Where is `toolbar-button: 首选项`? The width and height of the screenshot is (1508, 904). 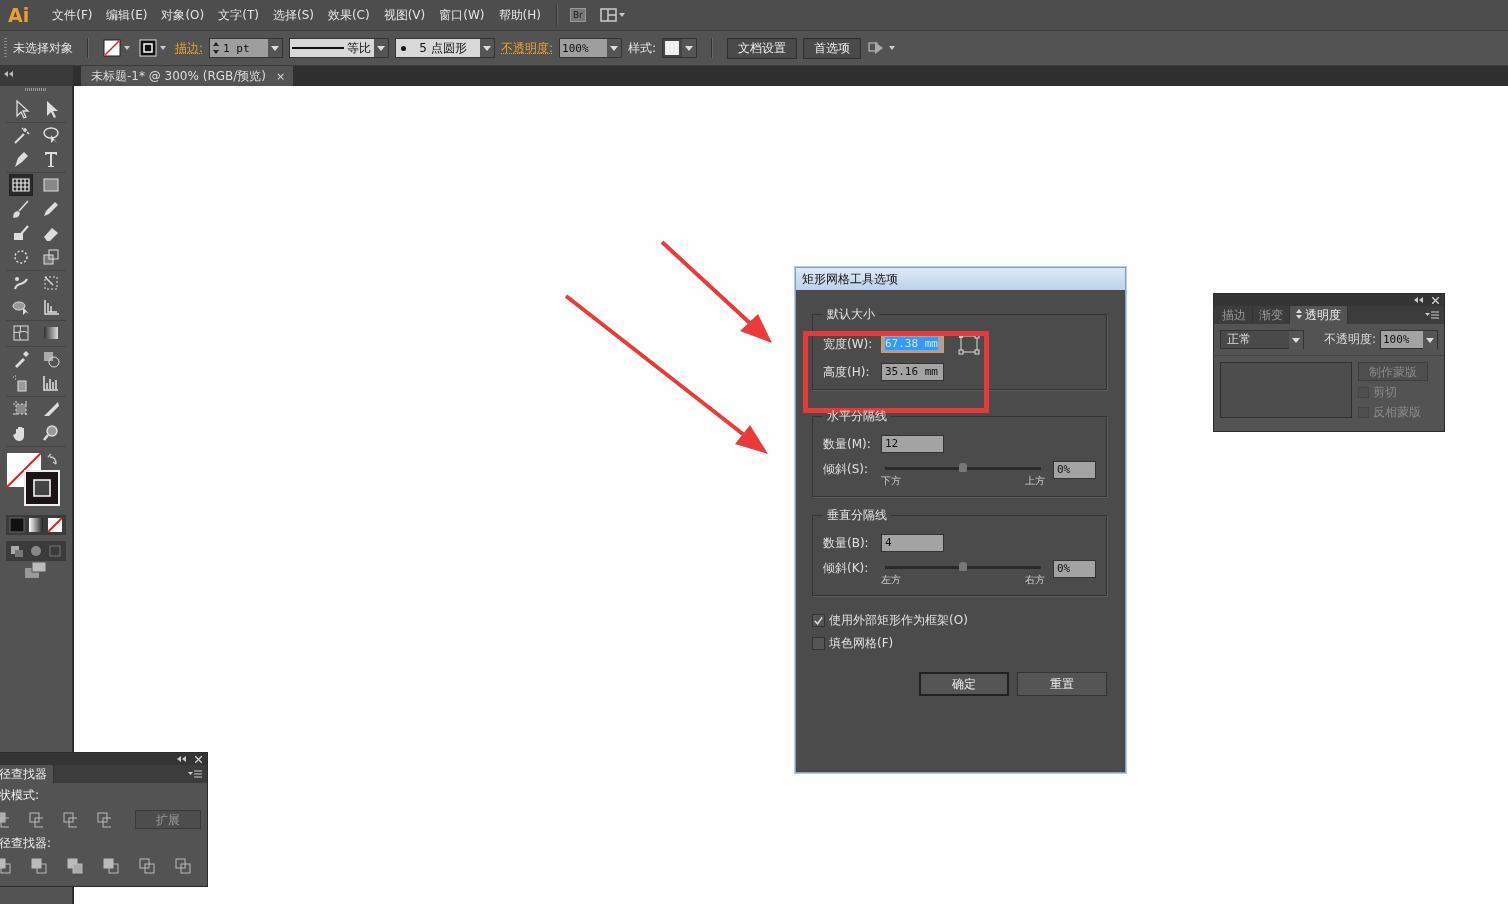 toolbar-button: 首选项 is located at coordinates (832, 48).